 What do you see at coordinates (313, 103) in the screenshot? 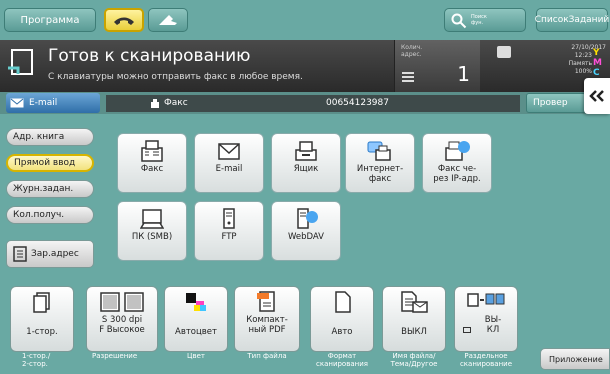
I see `destination-bar: Факс 00654123987` at bounding box center [313, 103].